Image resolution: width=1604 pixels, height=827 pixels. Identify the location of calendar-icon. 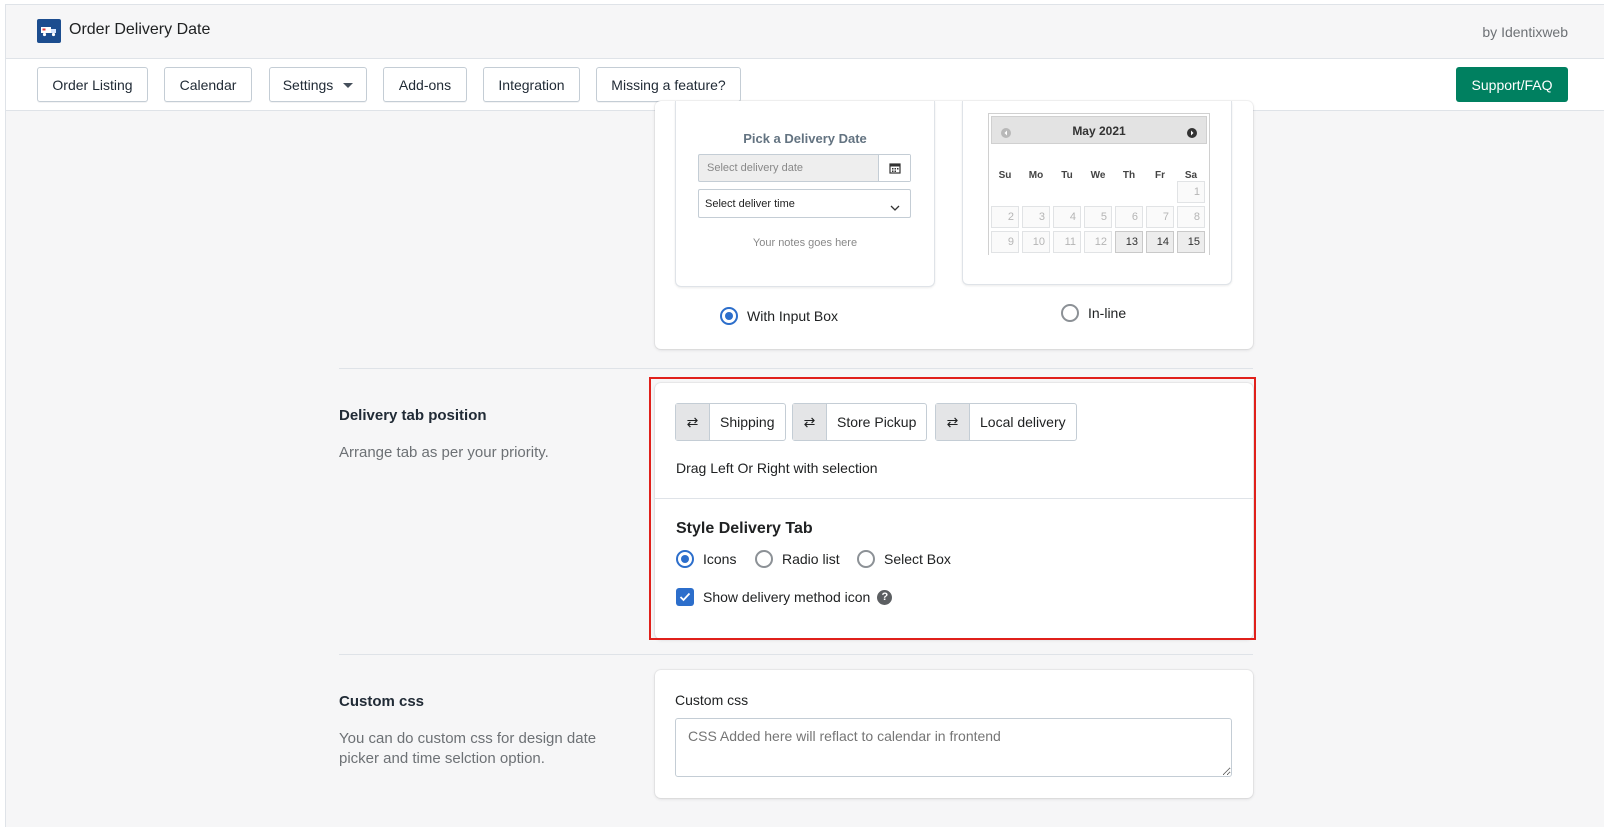
(894, 168).